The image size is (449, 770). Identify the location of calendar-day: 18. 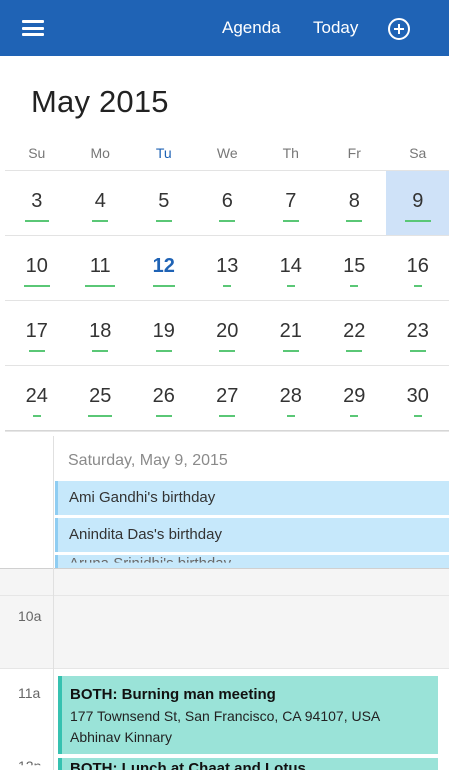
(101, 333).